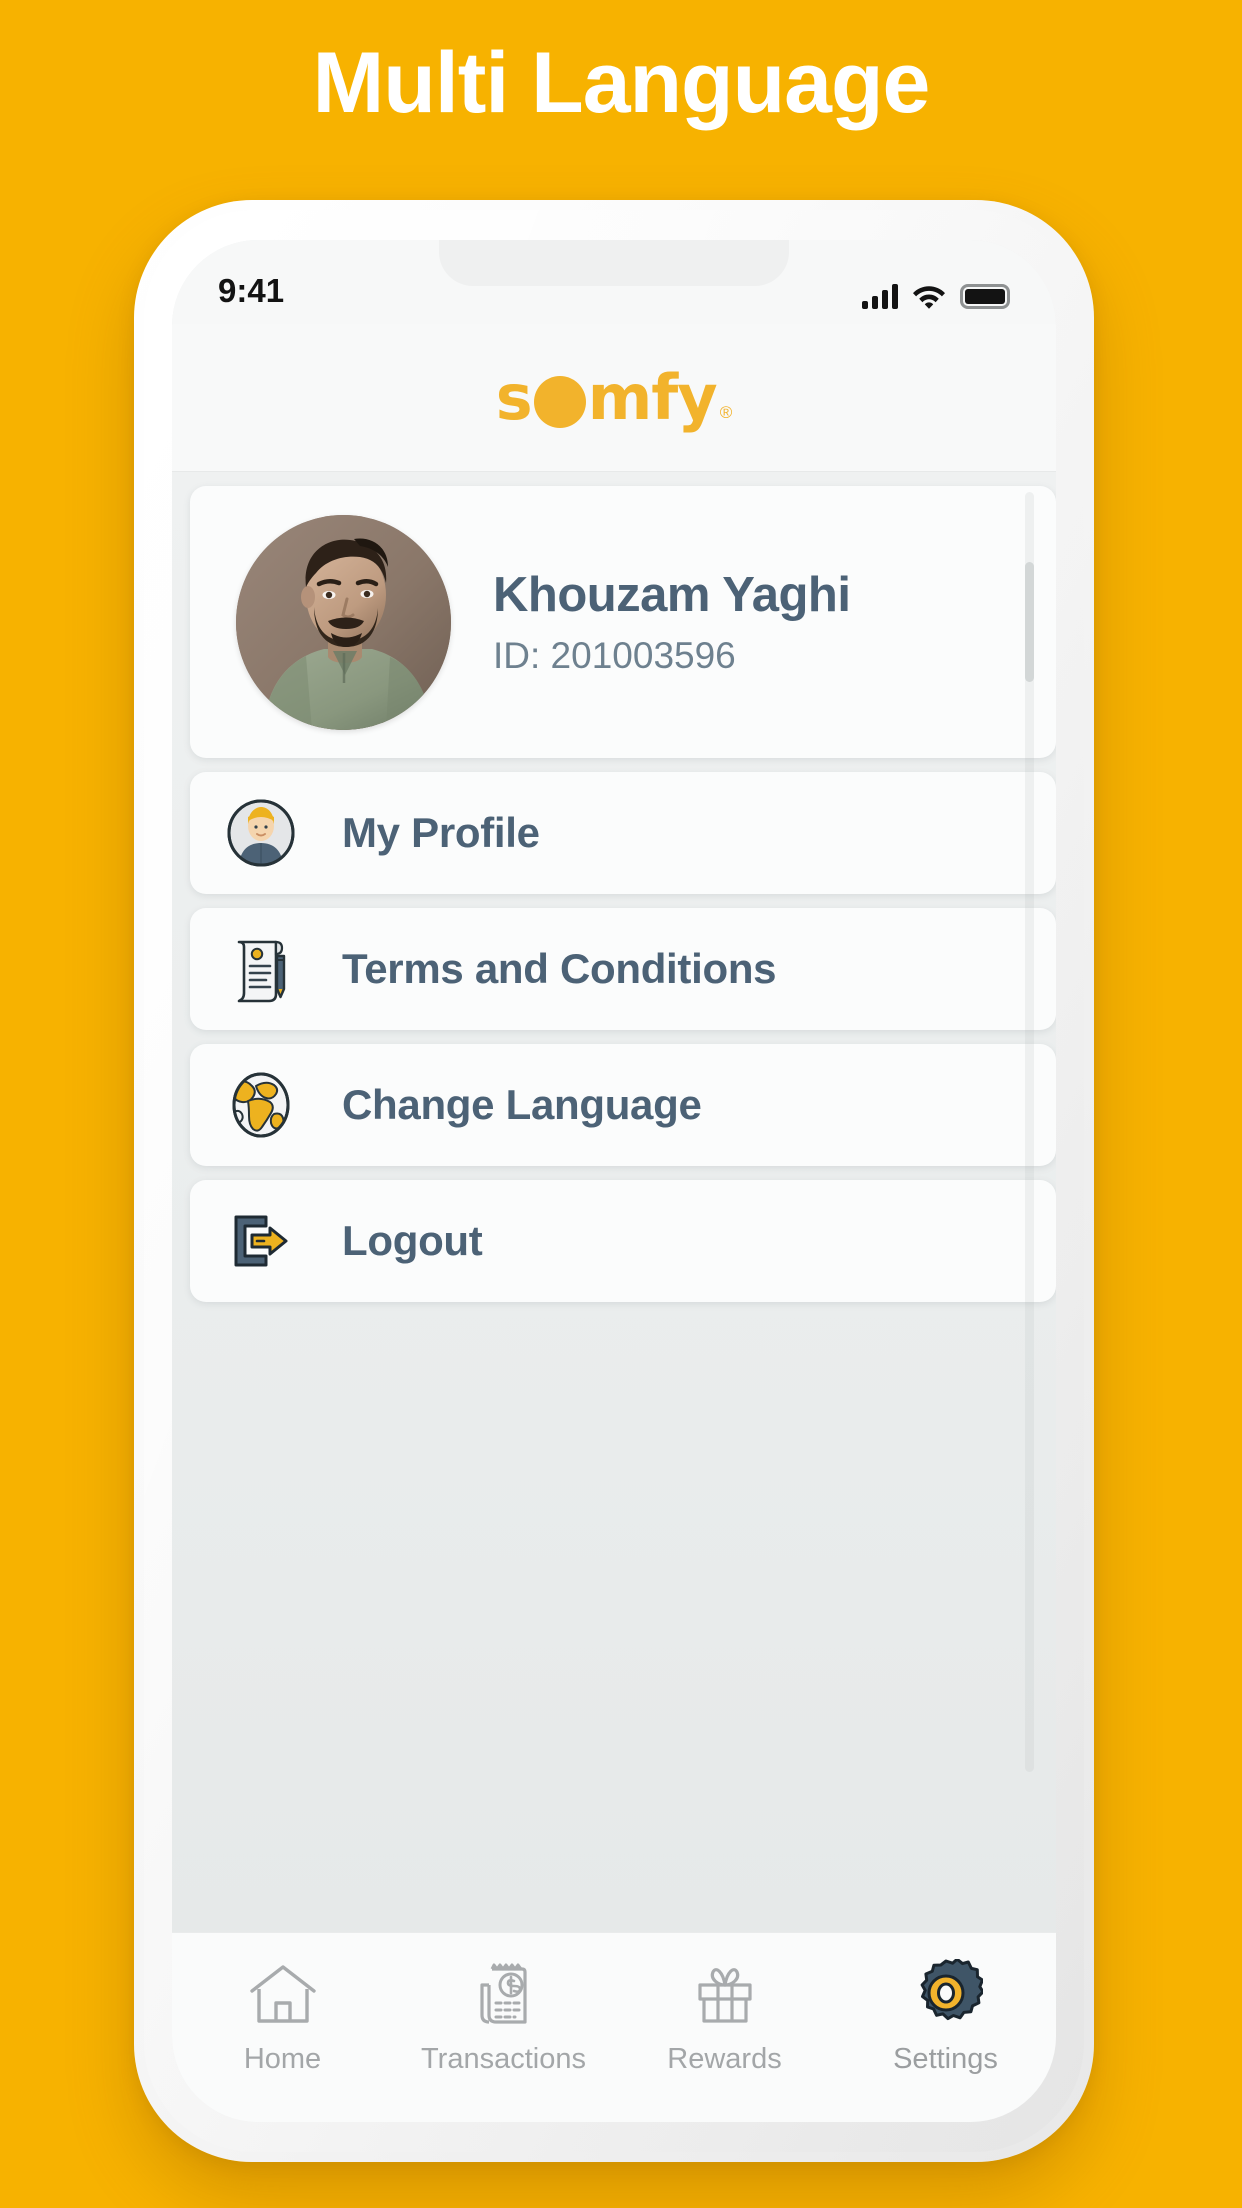  What do you see at coordinates (261, 1241) in the screenshot?
I see `logout-arrow-icon` at bounding box center [261, 1241].